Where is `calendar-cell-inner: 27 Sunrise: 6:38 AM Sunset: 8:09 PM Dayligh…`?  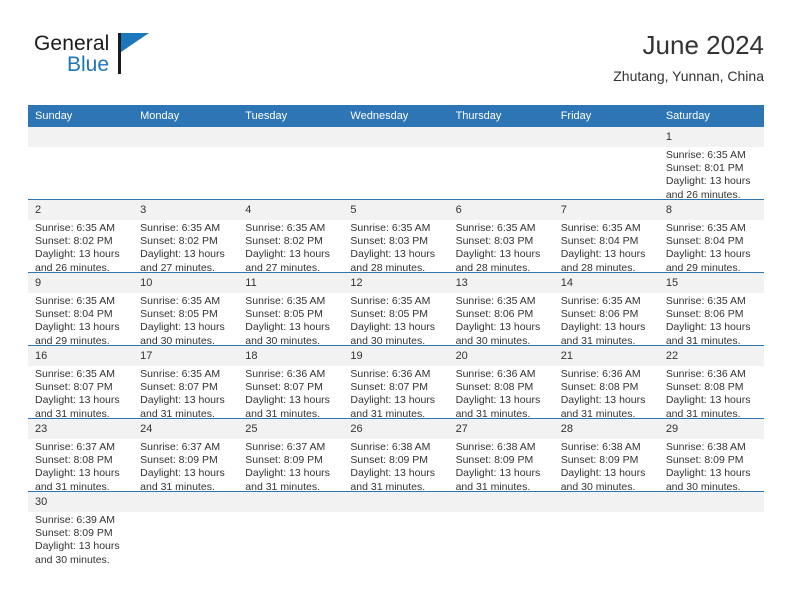
calendar-cell-inner: 27 Sunrise: 6:38 AM Sunset: 8:09 PM Dayligh… is located at coordinates (501, 456).